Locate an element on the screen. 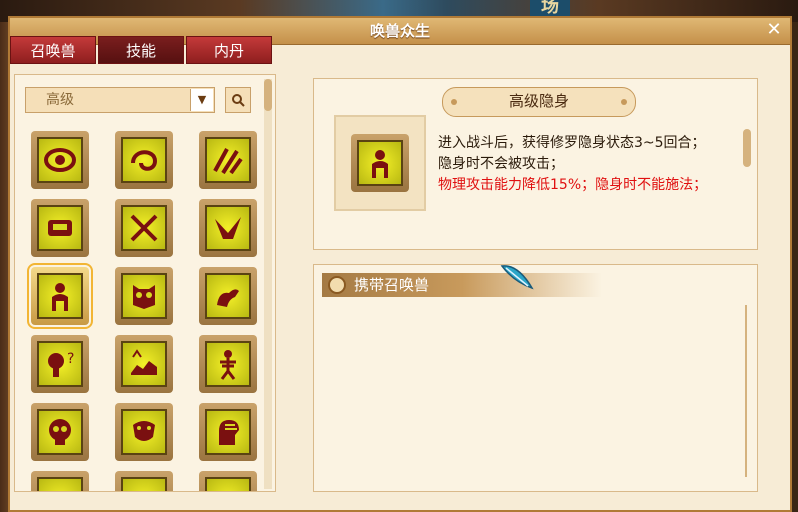 The width and height of the screenshot is (798, 512). skull-icon is located at coordinates (60, 432).